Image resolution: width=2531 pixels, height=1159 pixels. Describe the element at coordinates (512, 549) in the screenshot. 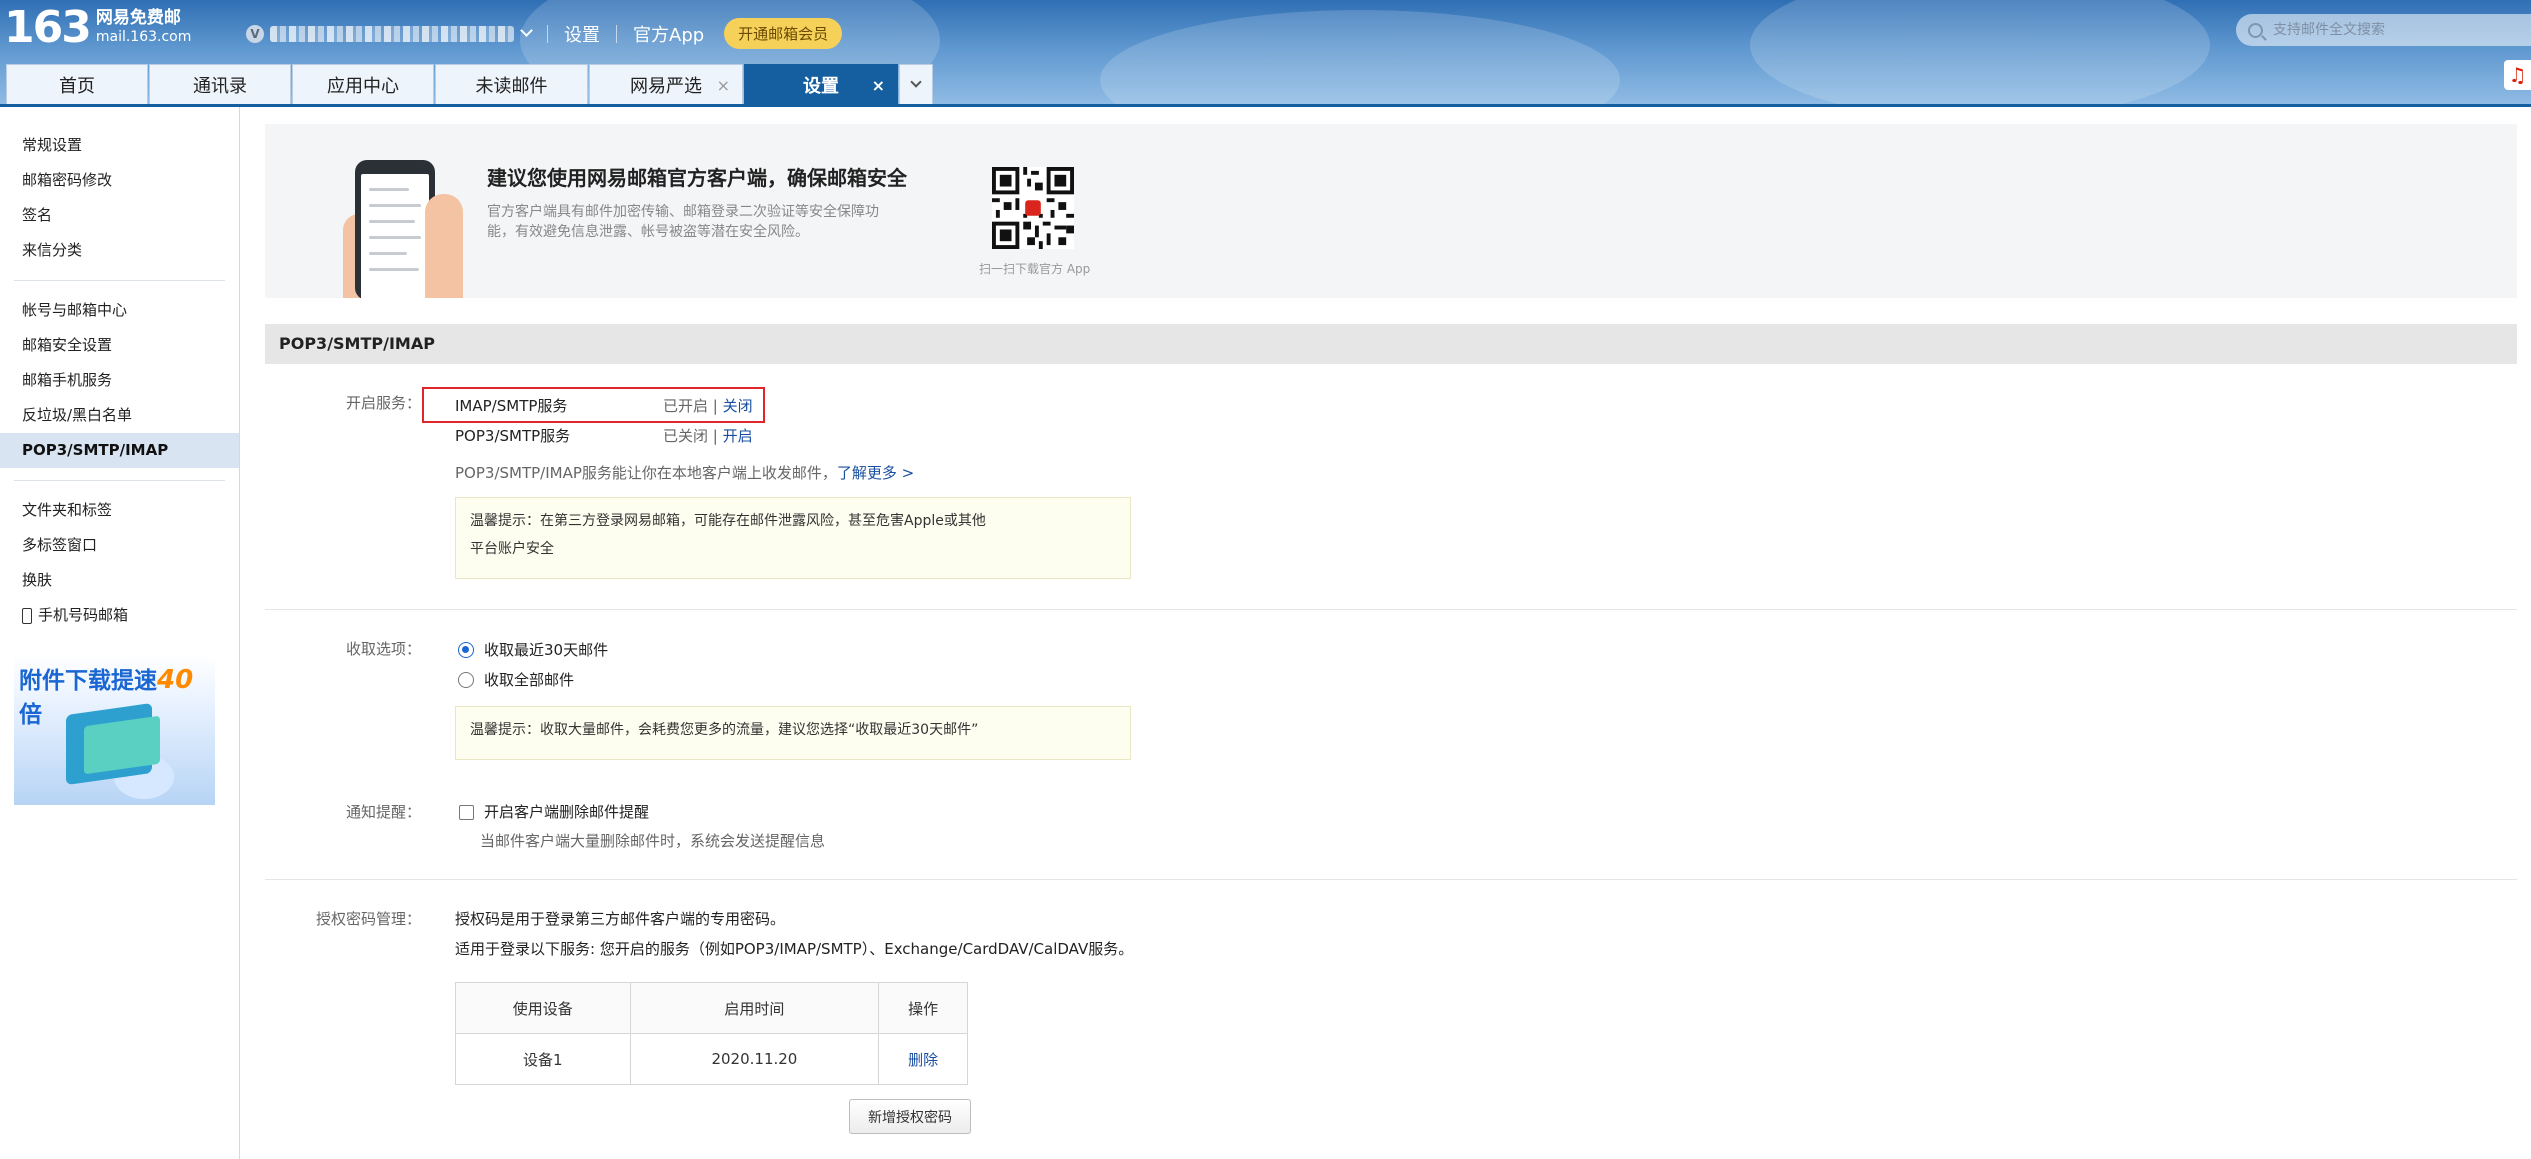

I see `tip-line: 平台账户安全` at that location.